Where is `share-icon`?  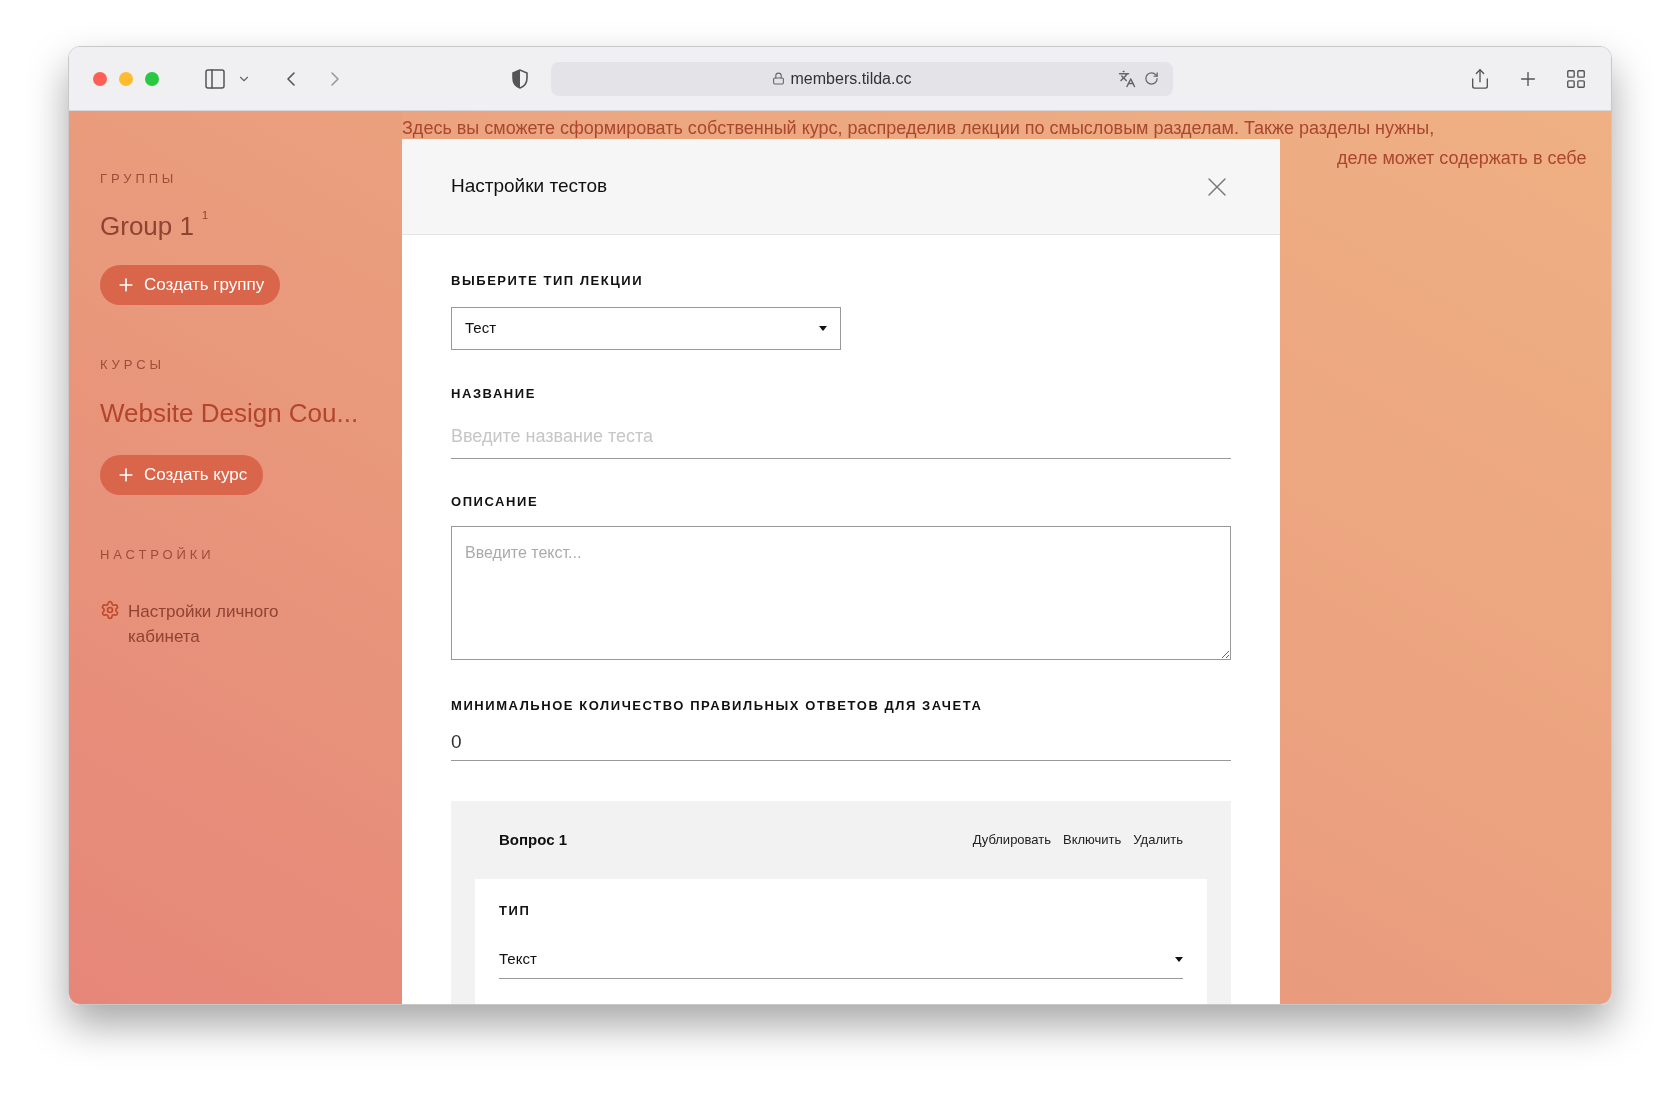
share-icon is located at coordinates (1480, 78).